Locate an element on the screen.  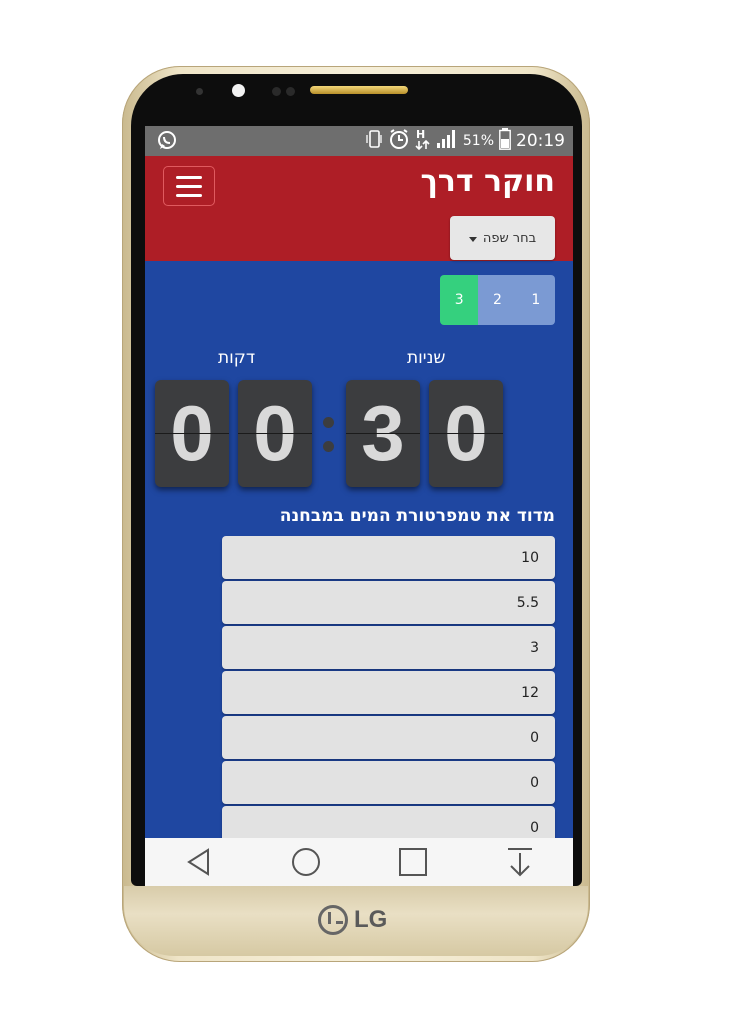
timer-digit-seconds-tens: 3 is located at coordinates (383, 433).